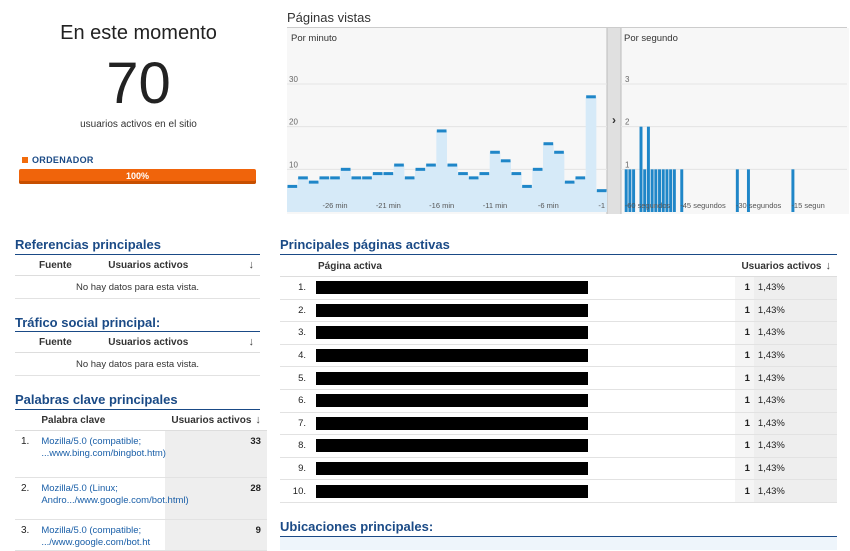  Describe the element at coordinates (388, 205) in the screenshot. I see `x-tick-label: -21 min` at that location.